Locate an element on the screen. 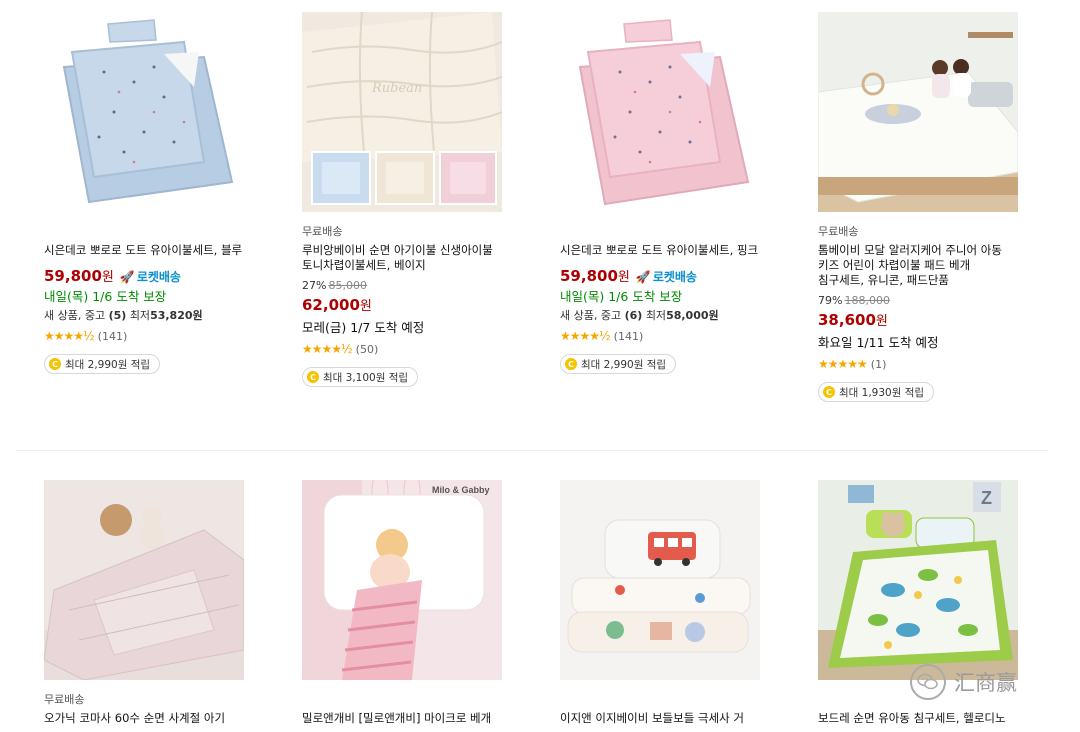 The width and height of the screenshot is (1080, 732). product-image: Z is located at coordinates (918, 580).